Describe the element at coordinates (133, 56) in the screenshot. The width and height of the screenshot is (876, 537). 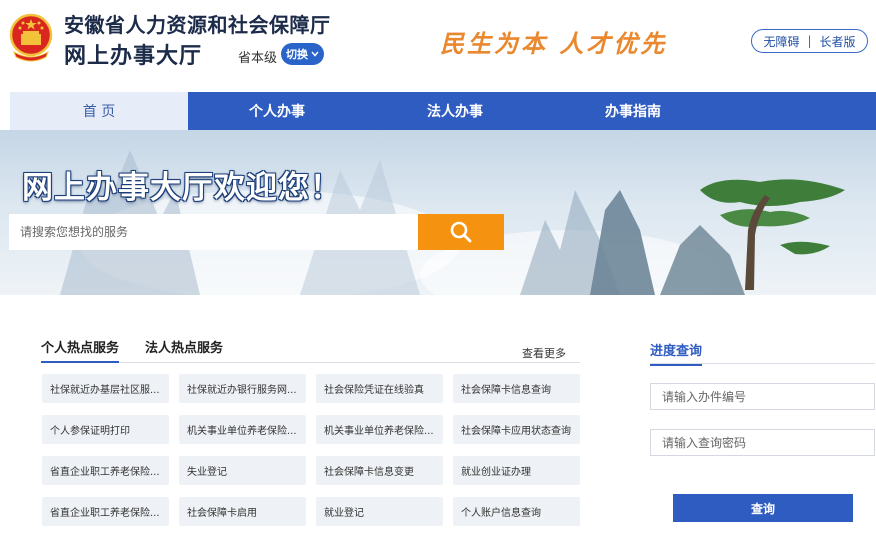
I see `hall-name: 网上办事大厅` at that location.